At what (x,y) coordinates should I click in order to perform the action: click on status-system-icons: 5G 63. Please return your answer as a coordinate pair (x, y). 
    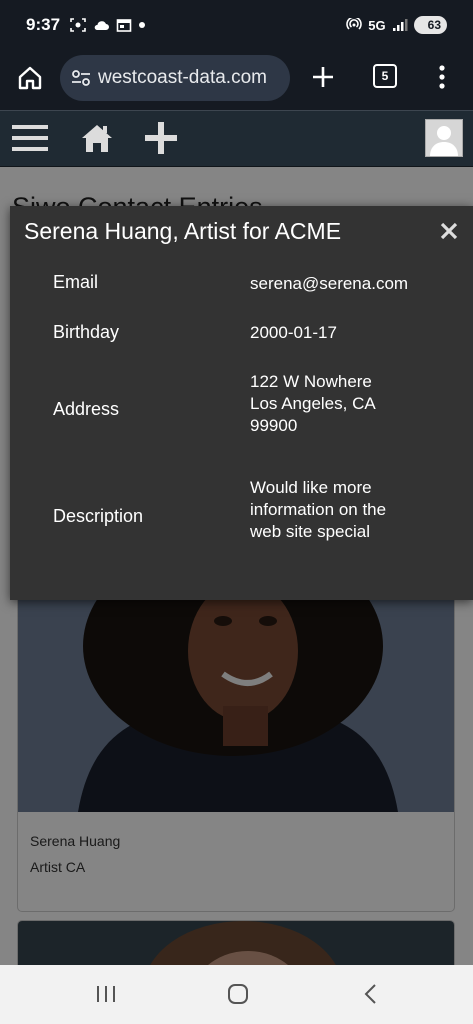
    Looking at the image, I should click on (396, 25).